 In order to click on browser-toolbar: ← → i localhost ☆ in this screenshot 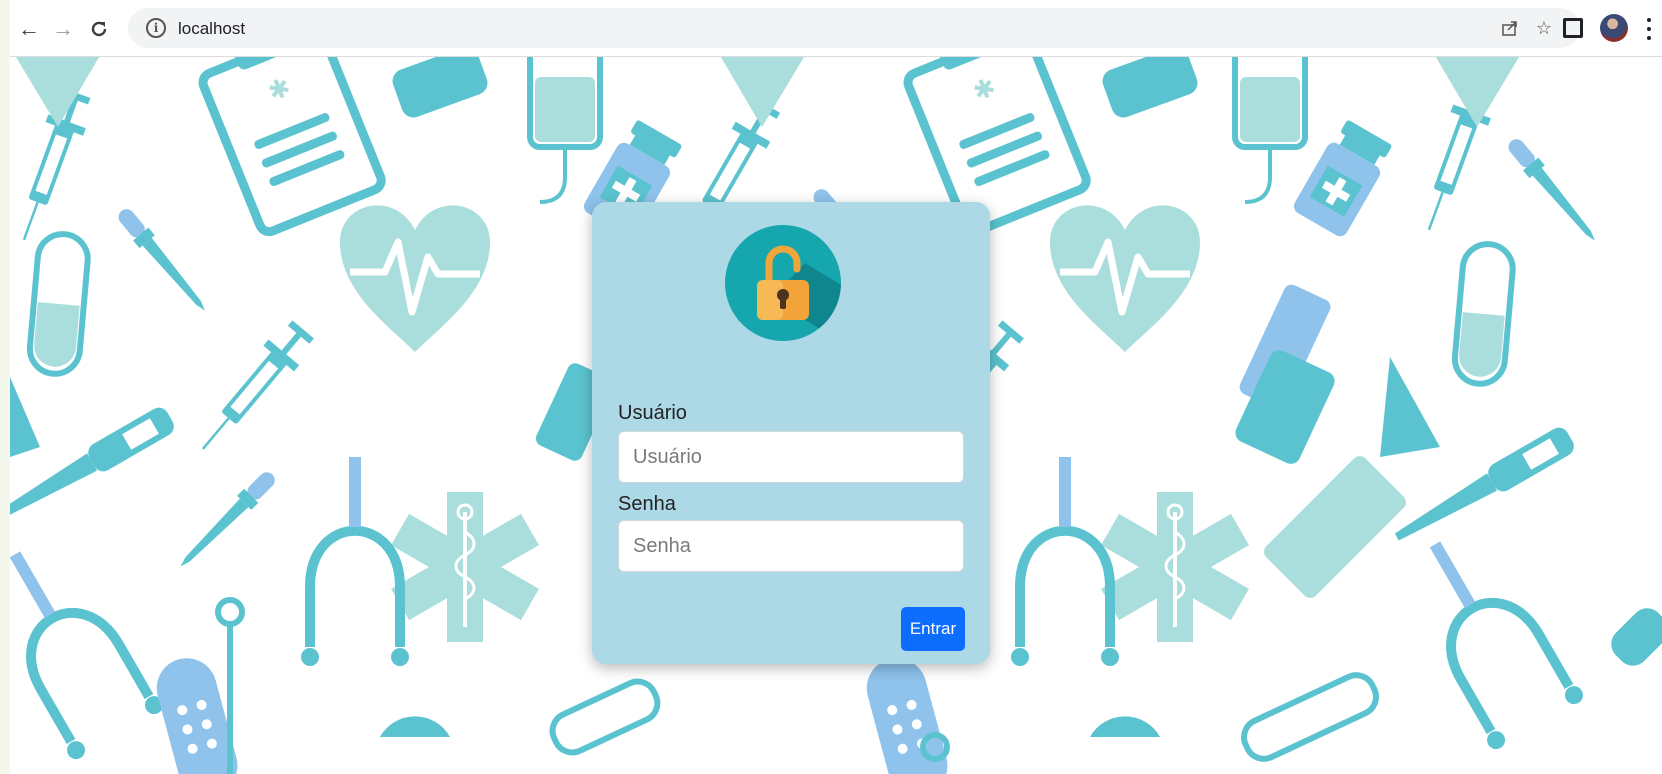, I will do `click(836, 28)`.